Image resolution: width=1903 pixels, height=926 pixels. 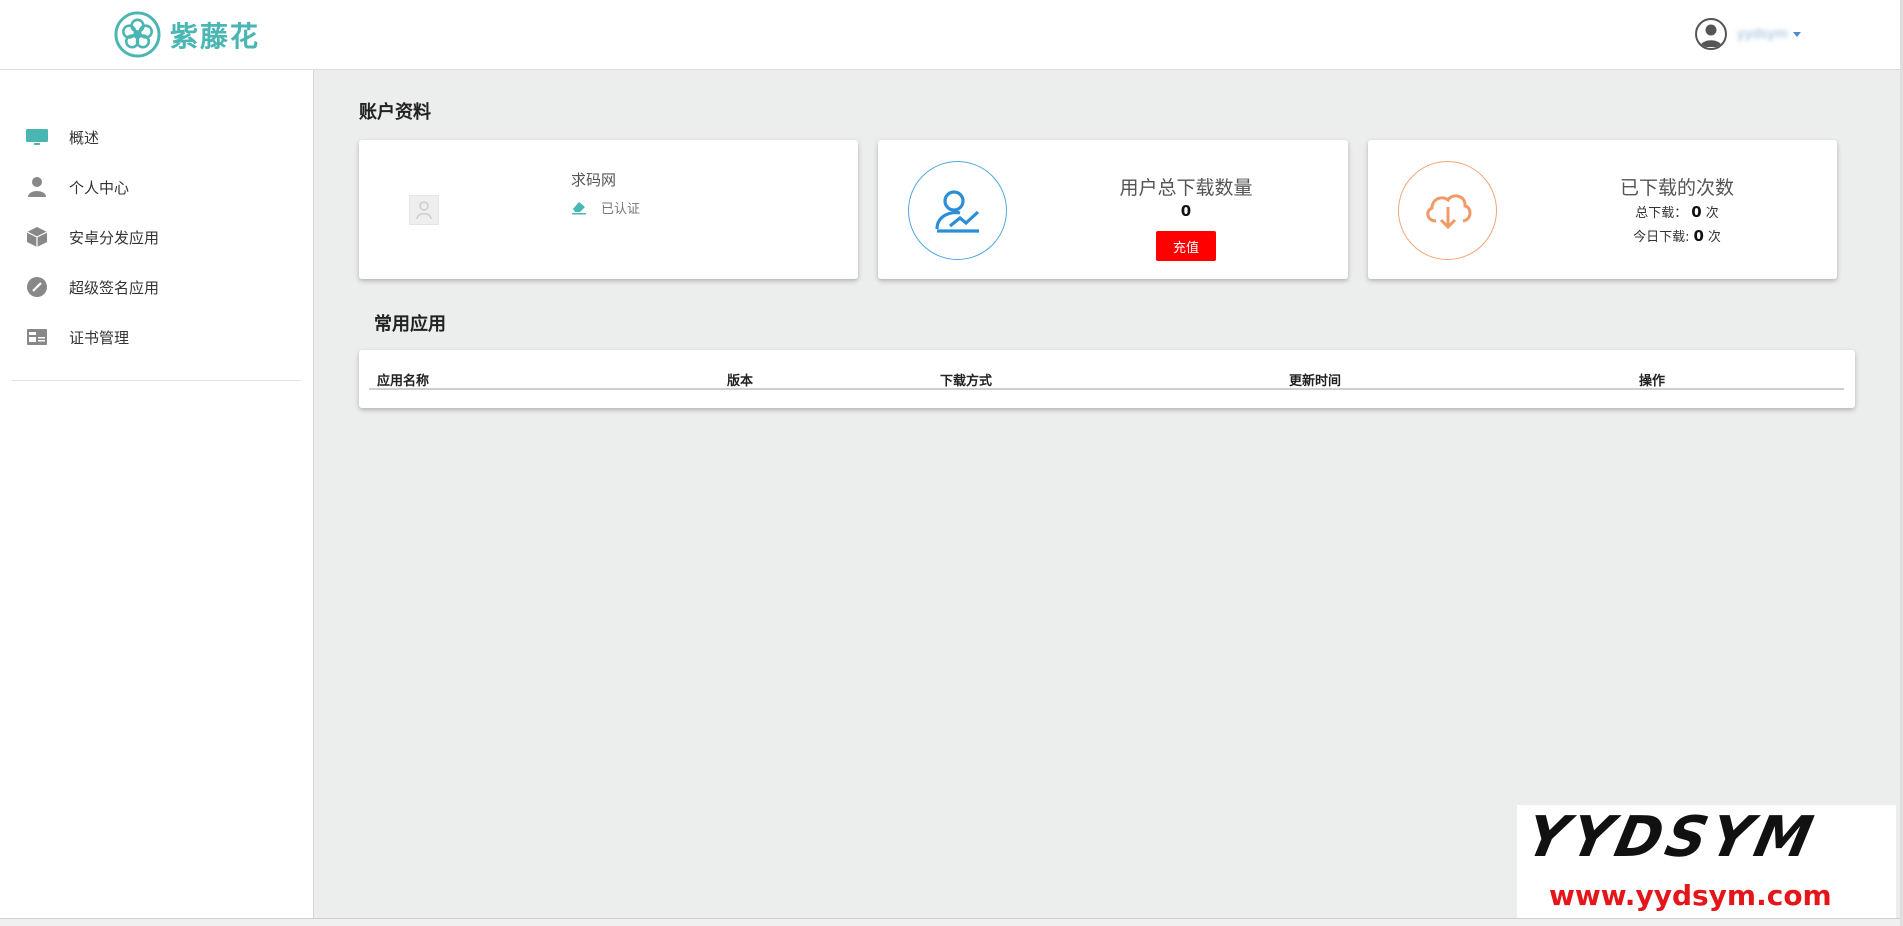 I want to click on user-chart-icon, so click(x=956, y=211).